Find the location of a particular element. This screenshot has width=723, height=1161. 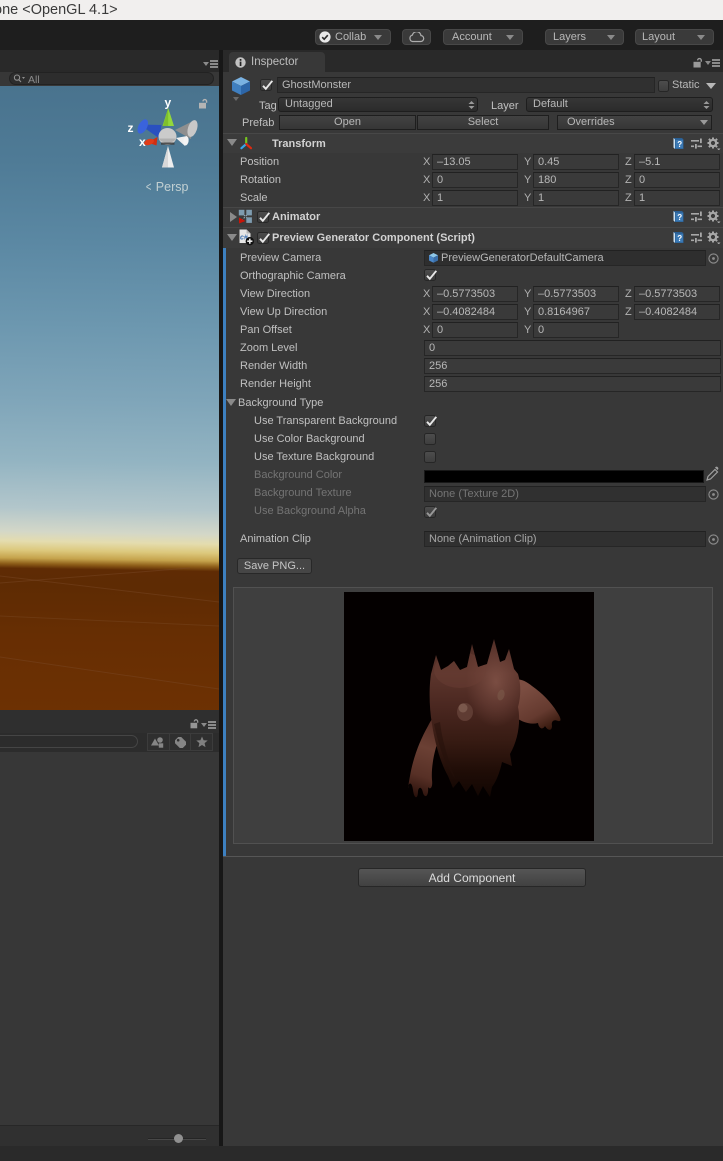

svg-text: z is located at coordinates (131, 128).